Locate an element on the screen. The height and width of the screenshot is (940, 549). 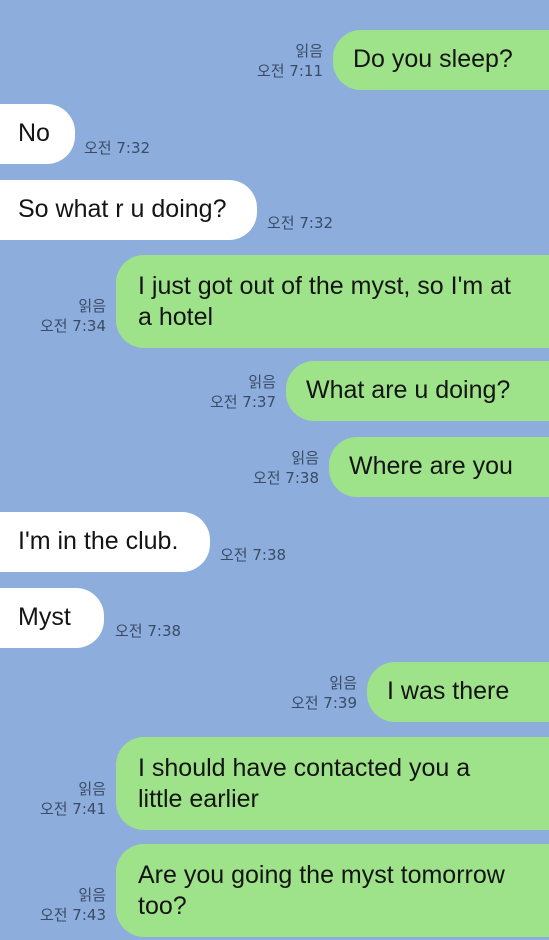
message-meta: 읽음 오전 7:34 is located at coordinates (73, 316).